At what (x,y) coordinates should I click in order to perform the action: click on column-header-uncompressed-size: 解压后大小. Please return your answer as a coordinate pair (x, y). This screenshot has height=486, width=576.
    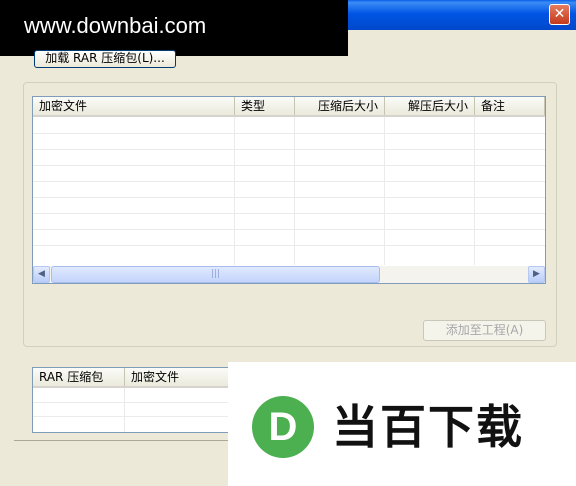
    Looking at the image, I should click on (430, 106).